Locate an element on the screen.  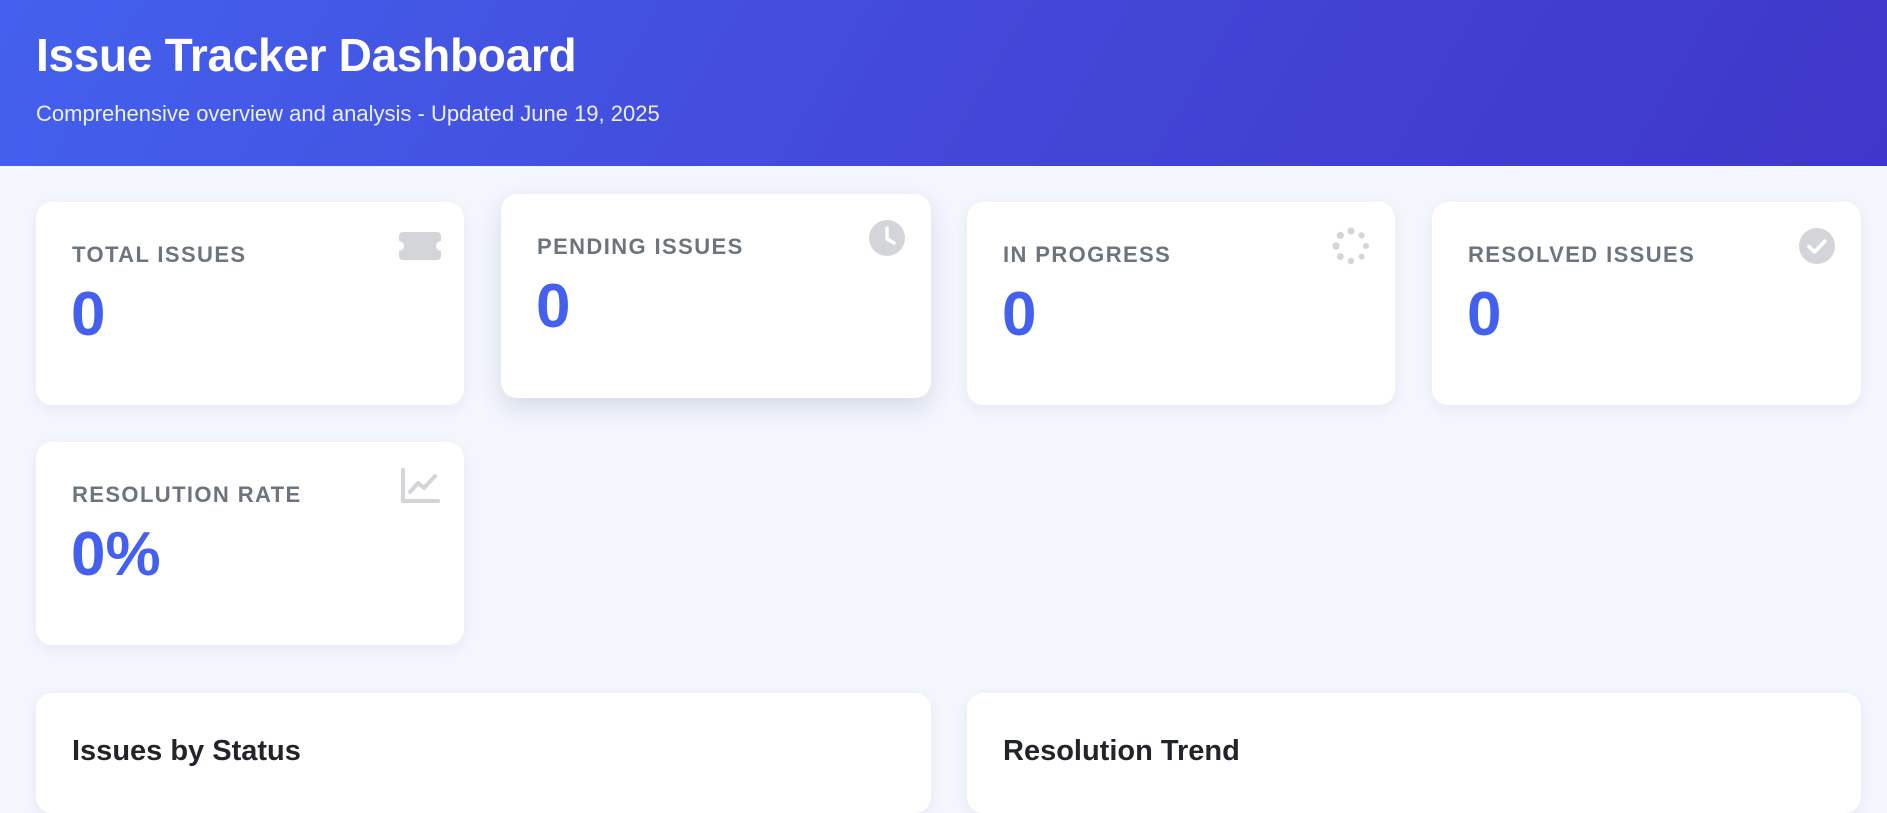
spinner-icon is located at coordinates (1351, 246).